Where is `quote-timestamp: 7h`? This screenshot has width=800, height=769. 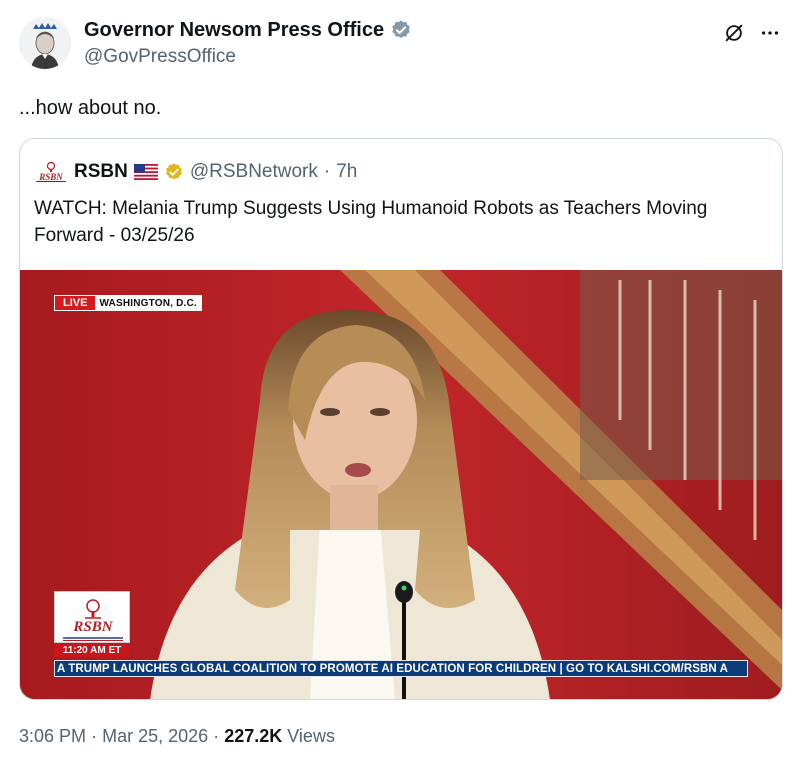
quote-timestamp: 7h is located at coordinates (346, 172).